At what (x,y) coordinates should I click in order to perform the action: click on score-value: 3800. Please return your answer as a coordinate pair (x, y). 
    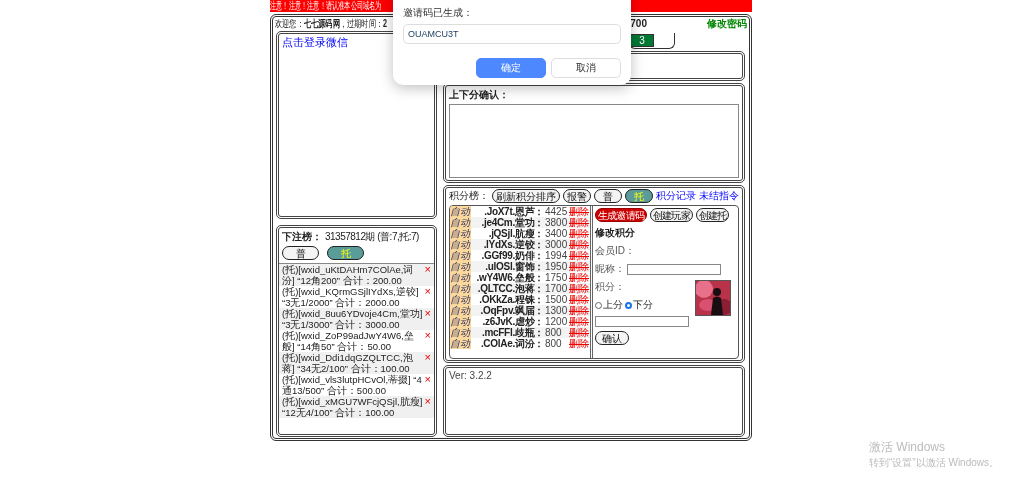
    Looking at the image, I should click on (556, 222).